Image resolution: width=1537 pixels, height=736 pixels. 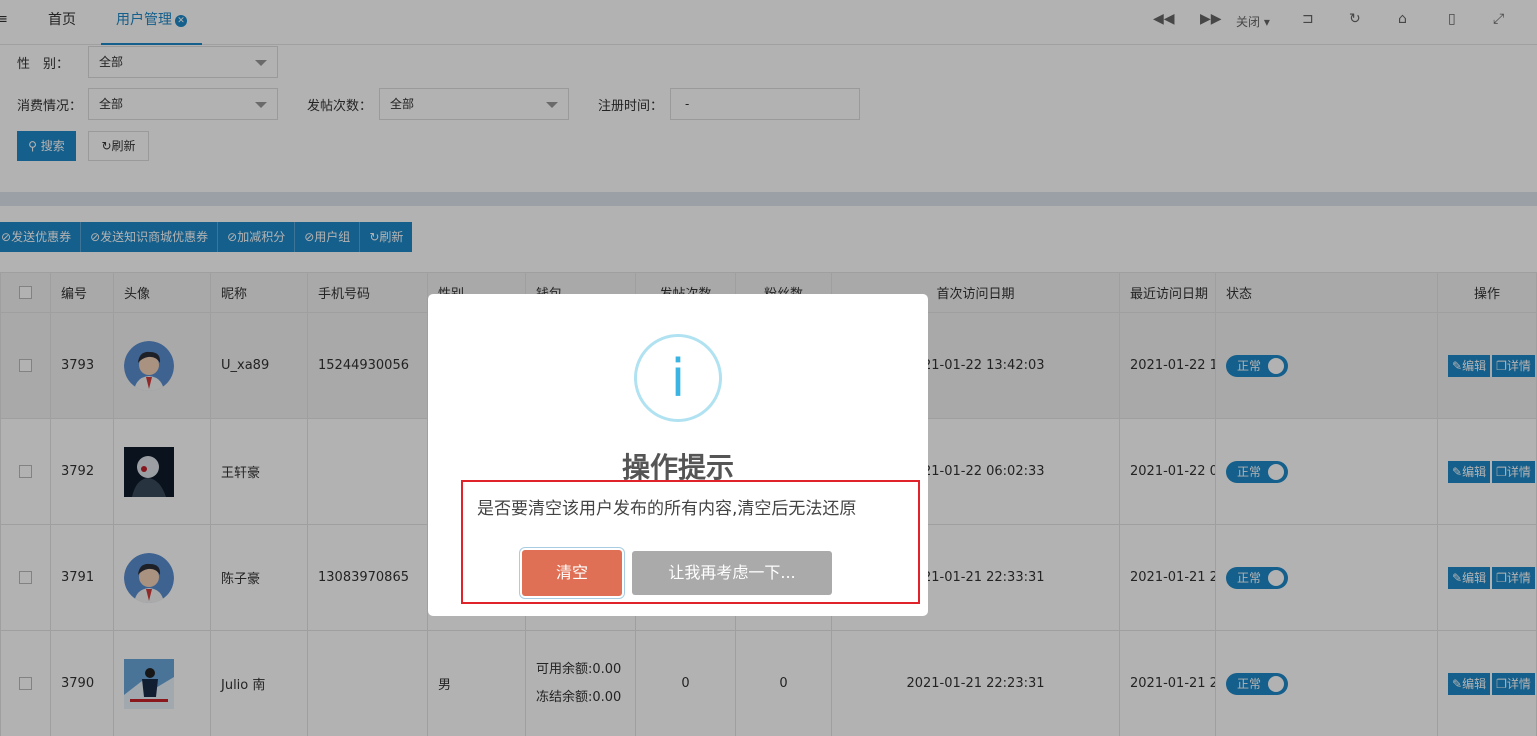 What do you see at coordinates (667, 509) in the screenshot?
I see `dialog-message: 是否要清空该用户发布的所有内容,清空后无法还原` at bounding box center [667, 509].